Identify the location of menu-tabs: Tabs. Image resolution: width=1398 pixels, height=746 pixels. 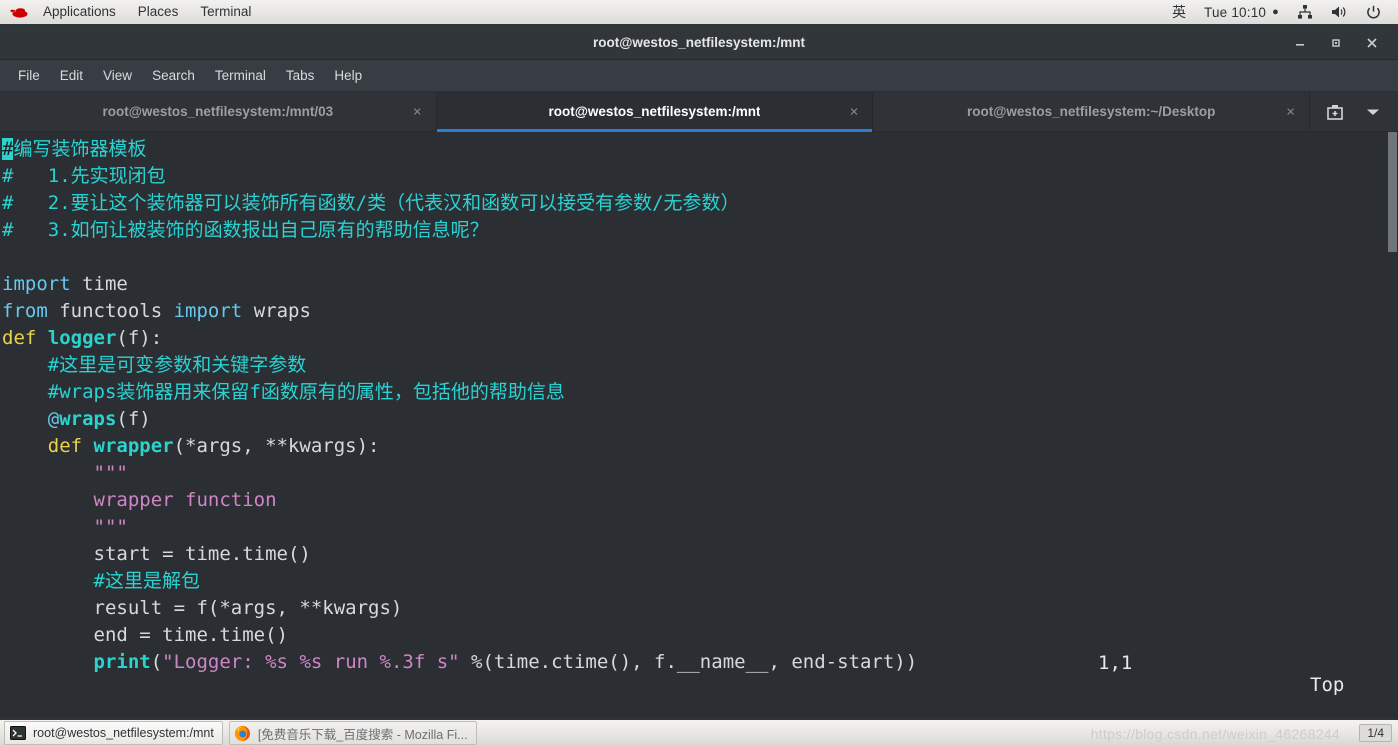
(300, 76).